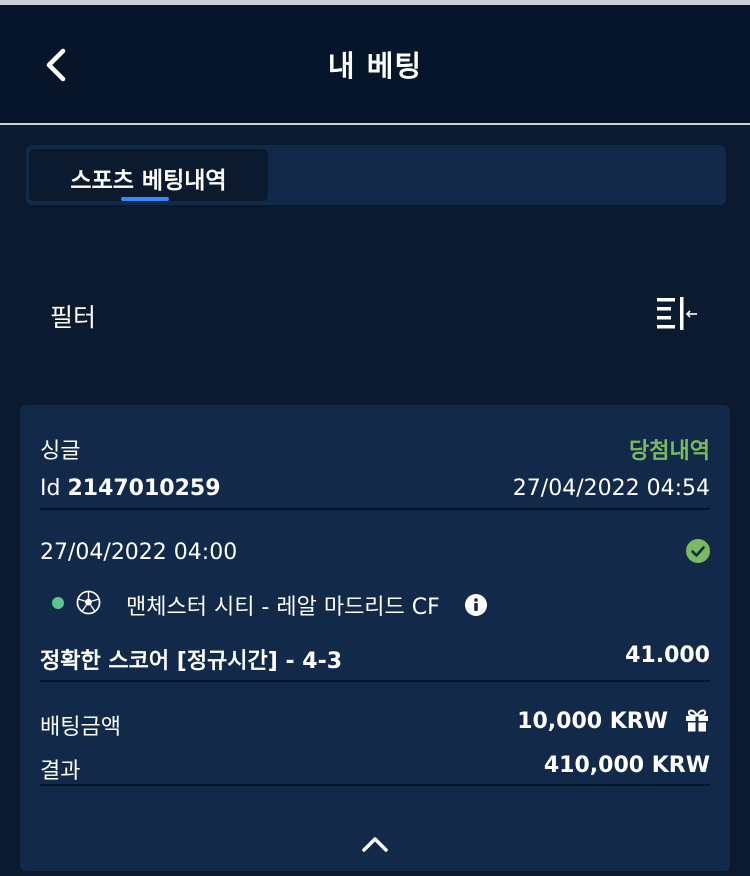 This screenshot has height=876, width=750. Describe the element at coordinates (375, 124) in the screenshot. I see `header-divider` at that location.